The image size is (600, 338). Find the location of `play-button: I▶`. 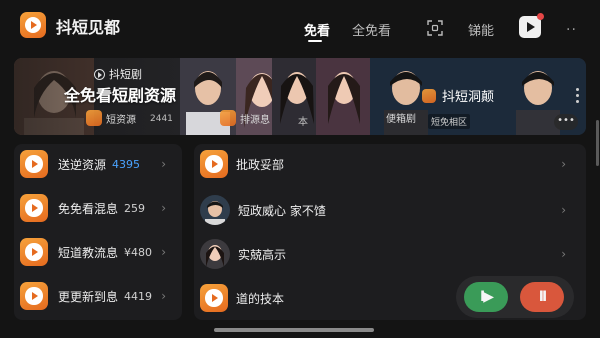

play-button: I▶ is located at coordinates (486, 297).